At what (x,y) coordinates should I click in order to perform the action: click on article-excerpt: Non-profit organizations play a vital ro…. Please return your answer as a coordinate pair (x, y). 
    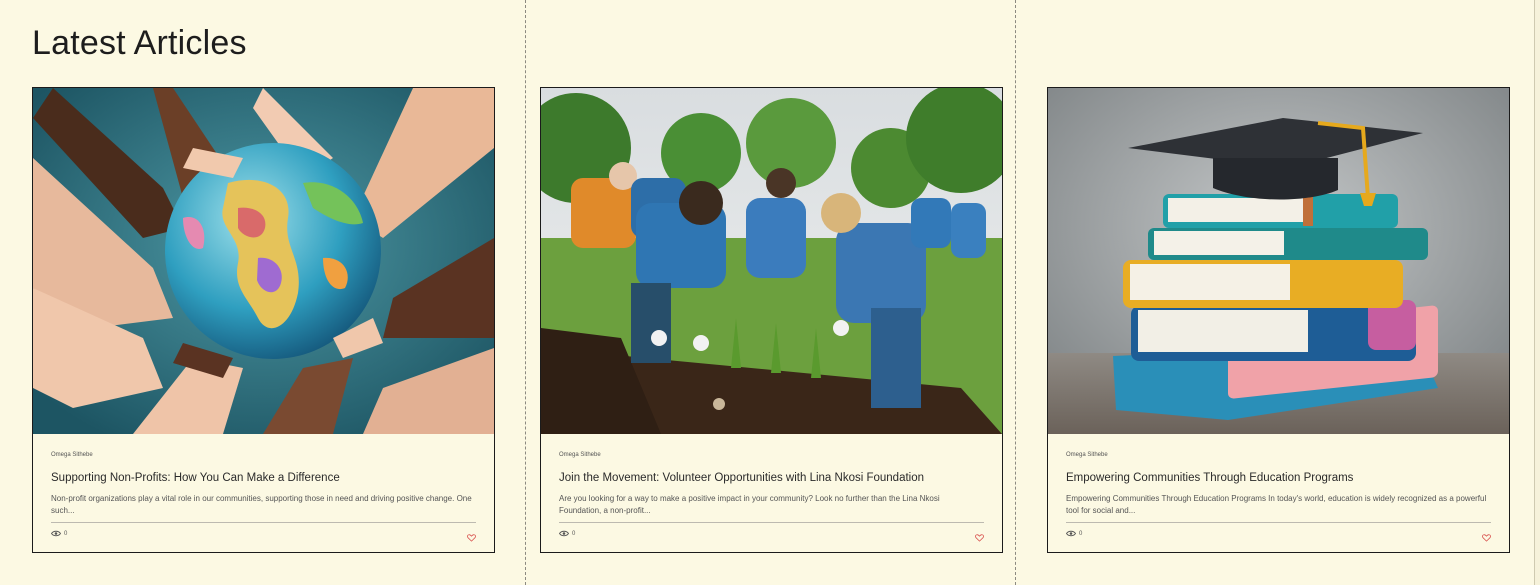
    Looking at the image, I should click on (261, 504).